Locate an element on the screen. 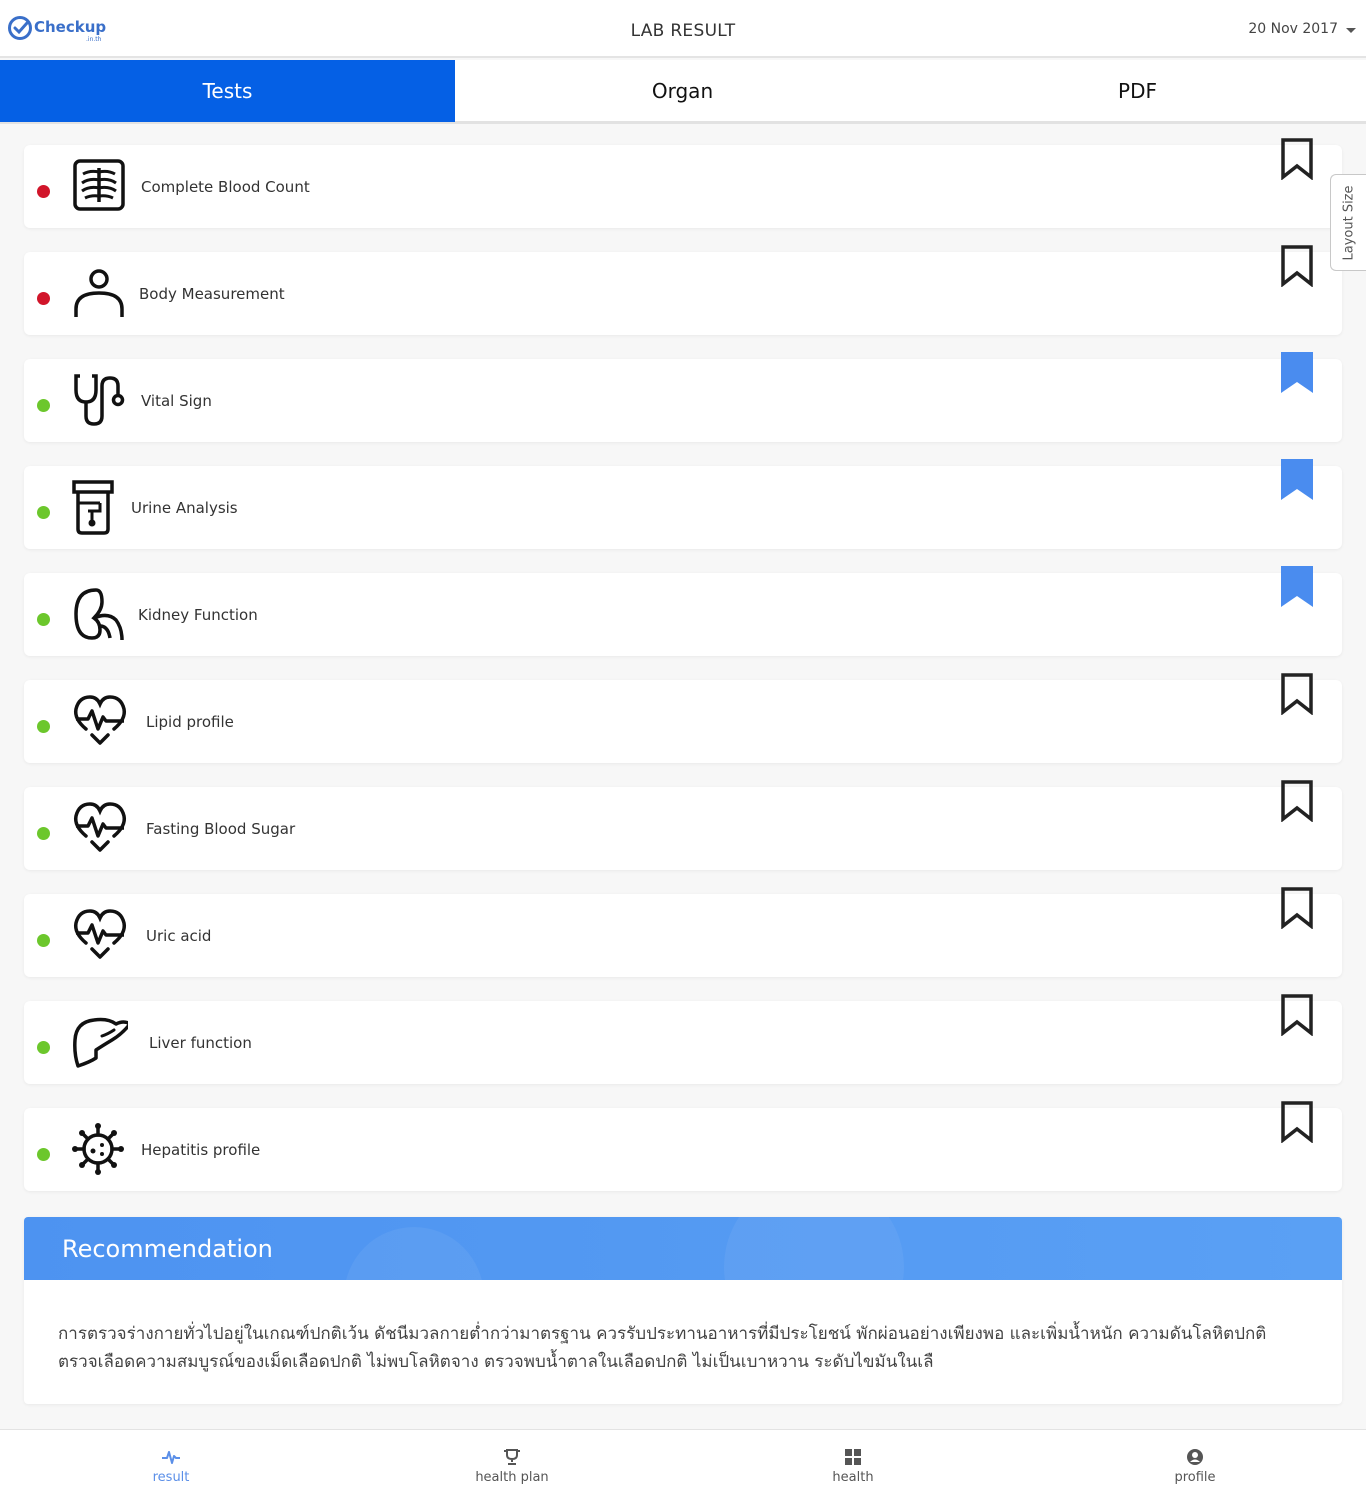  nav-profile: profile is located at coordinates (1195, 1464).